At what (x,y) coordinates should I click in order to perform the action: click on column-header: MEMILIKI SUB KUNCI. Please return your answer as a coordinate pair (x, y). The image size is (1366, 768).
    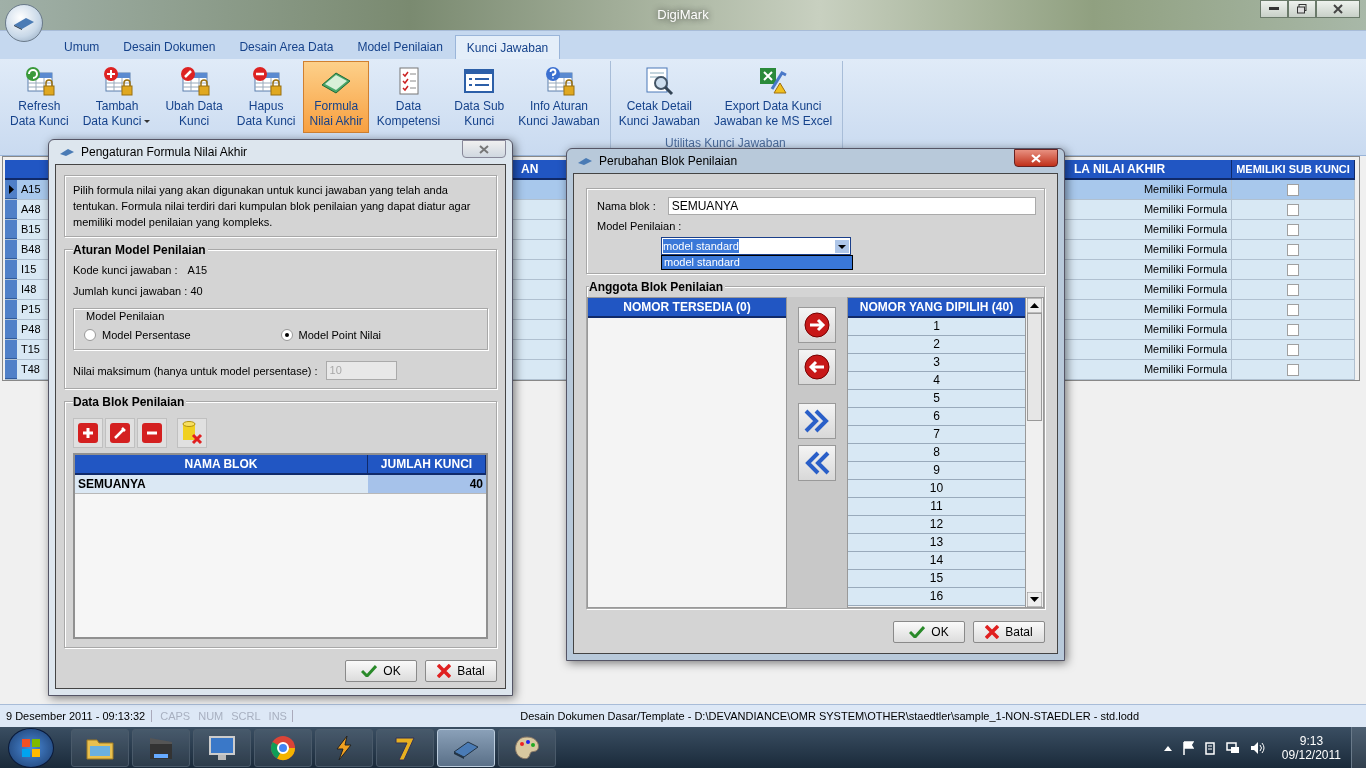
    Looking at the image, I should click on (1293, 169).